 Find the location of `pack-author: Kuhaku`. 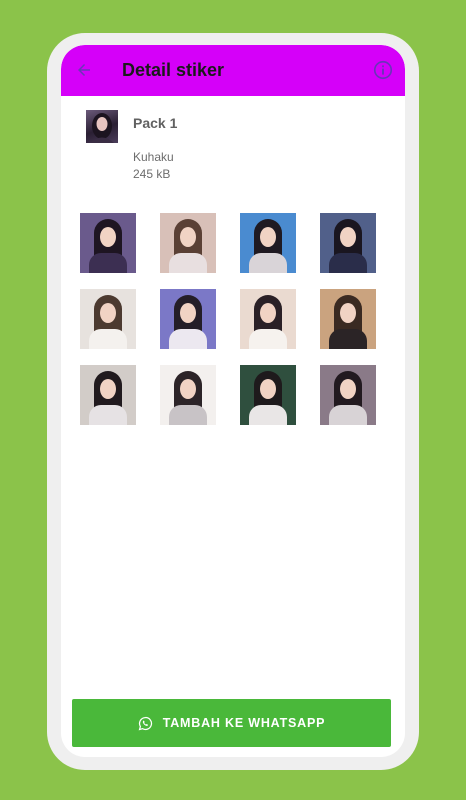

pack-author: Kuhaku is located at coordinates (153, 157).